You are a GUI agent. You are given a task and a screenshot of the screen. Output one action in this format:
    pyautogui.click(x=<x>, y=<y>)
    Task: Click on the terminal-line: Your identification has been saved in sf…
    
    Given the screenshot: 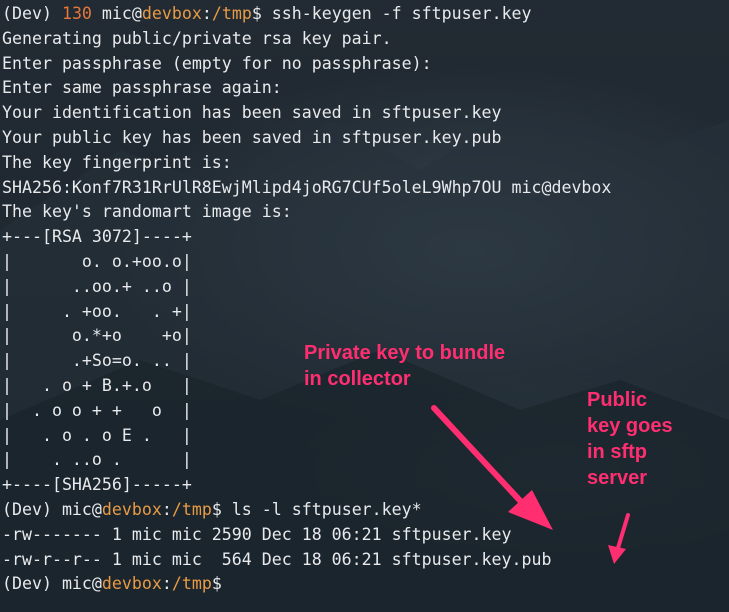 What is the action you would take?
    pyautogui.click(x=364, y=113)
    